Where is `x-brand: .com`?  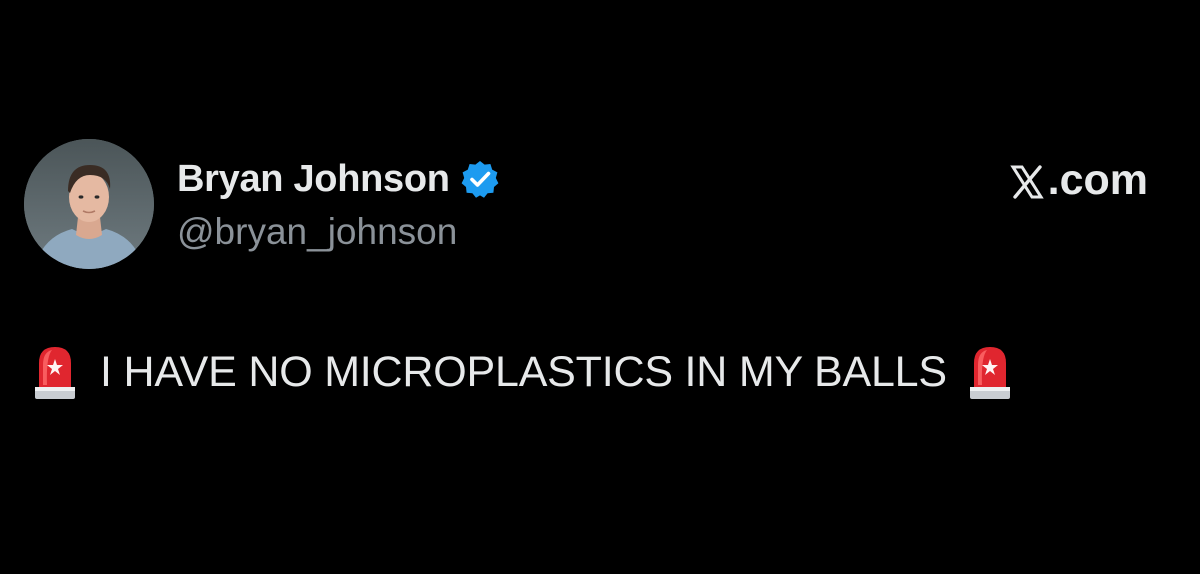
x-brand: .com is located at coordinates (1078, 180).